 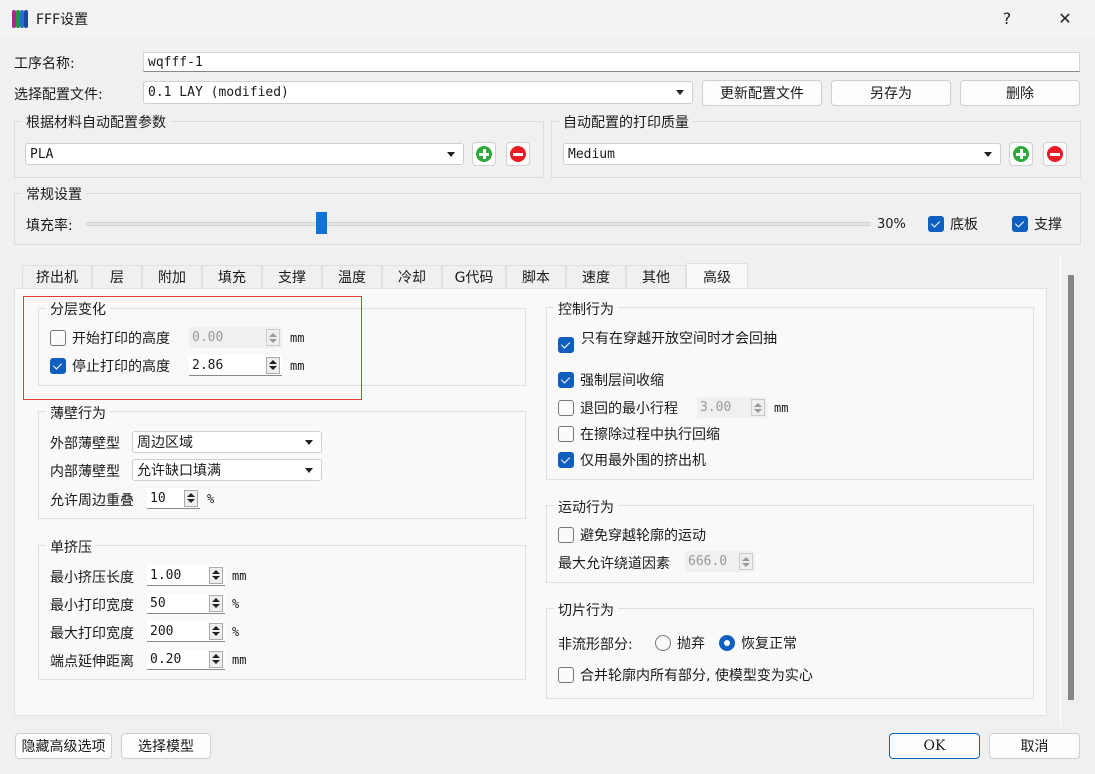 What do you see at coordinates (54, 194) in the screenshot?
I see `general-group-title: 常规设置` at bounding box center [54, 194].